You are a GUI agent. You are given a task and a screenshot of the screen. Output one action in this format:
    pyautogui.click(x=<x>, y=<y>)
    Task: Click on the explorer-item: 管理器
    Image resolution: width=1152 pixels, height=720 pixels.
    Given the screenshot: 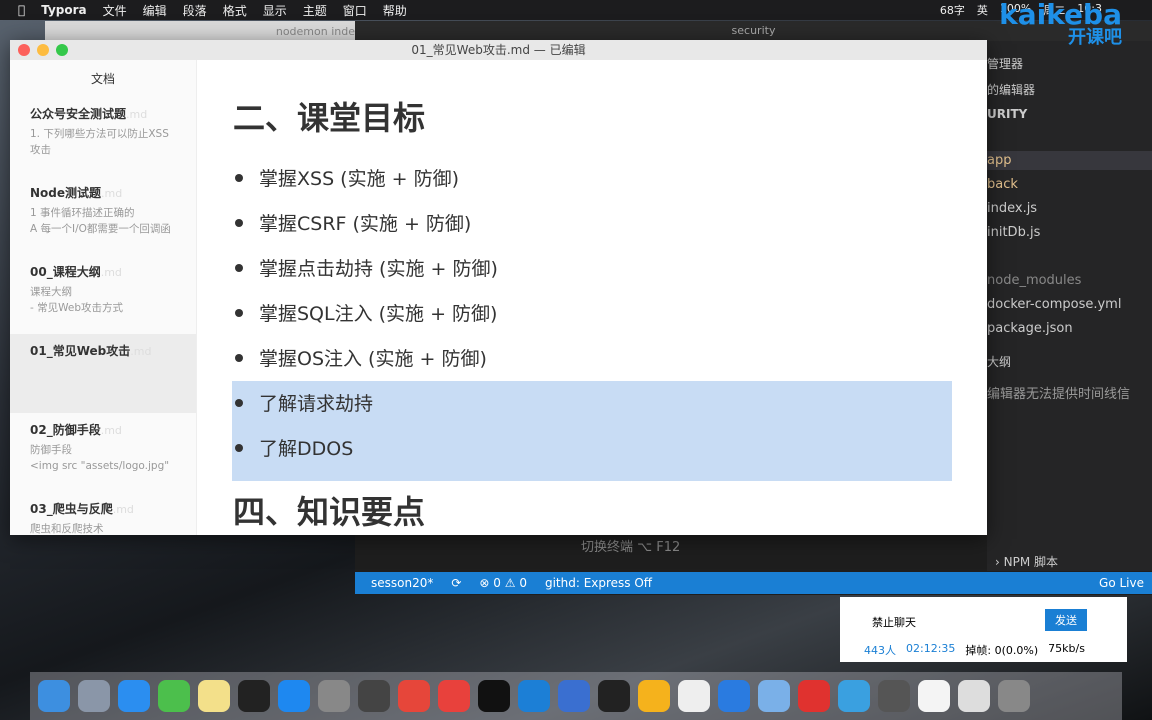 What is the action you would take?
    pyautogui.click(x=1005, y=63)
    